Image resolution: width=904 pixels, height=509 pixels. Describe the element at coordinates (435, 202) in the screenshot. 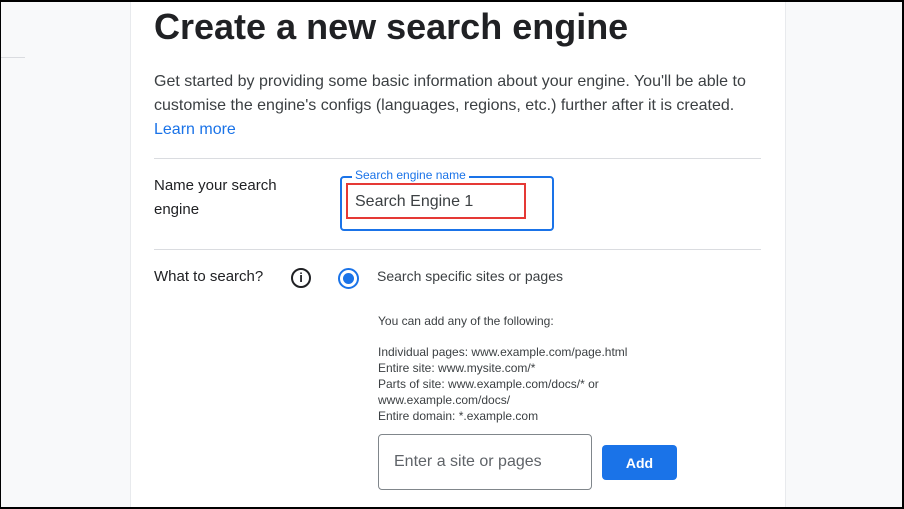

I see `search-engine-name-input` at that location.